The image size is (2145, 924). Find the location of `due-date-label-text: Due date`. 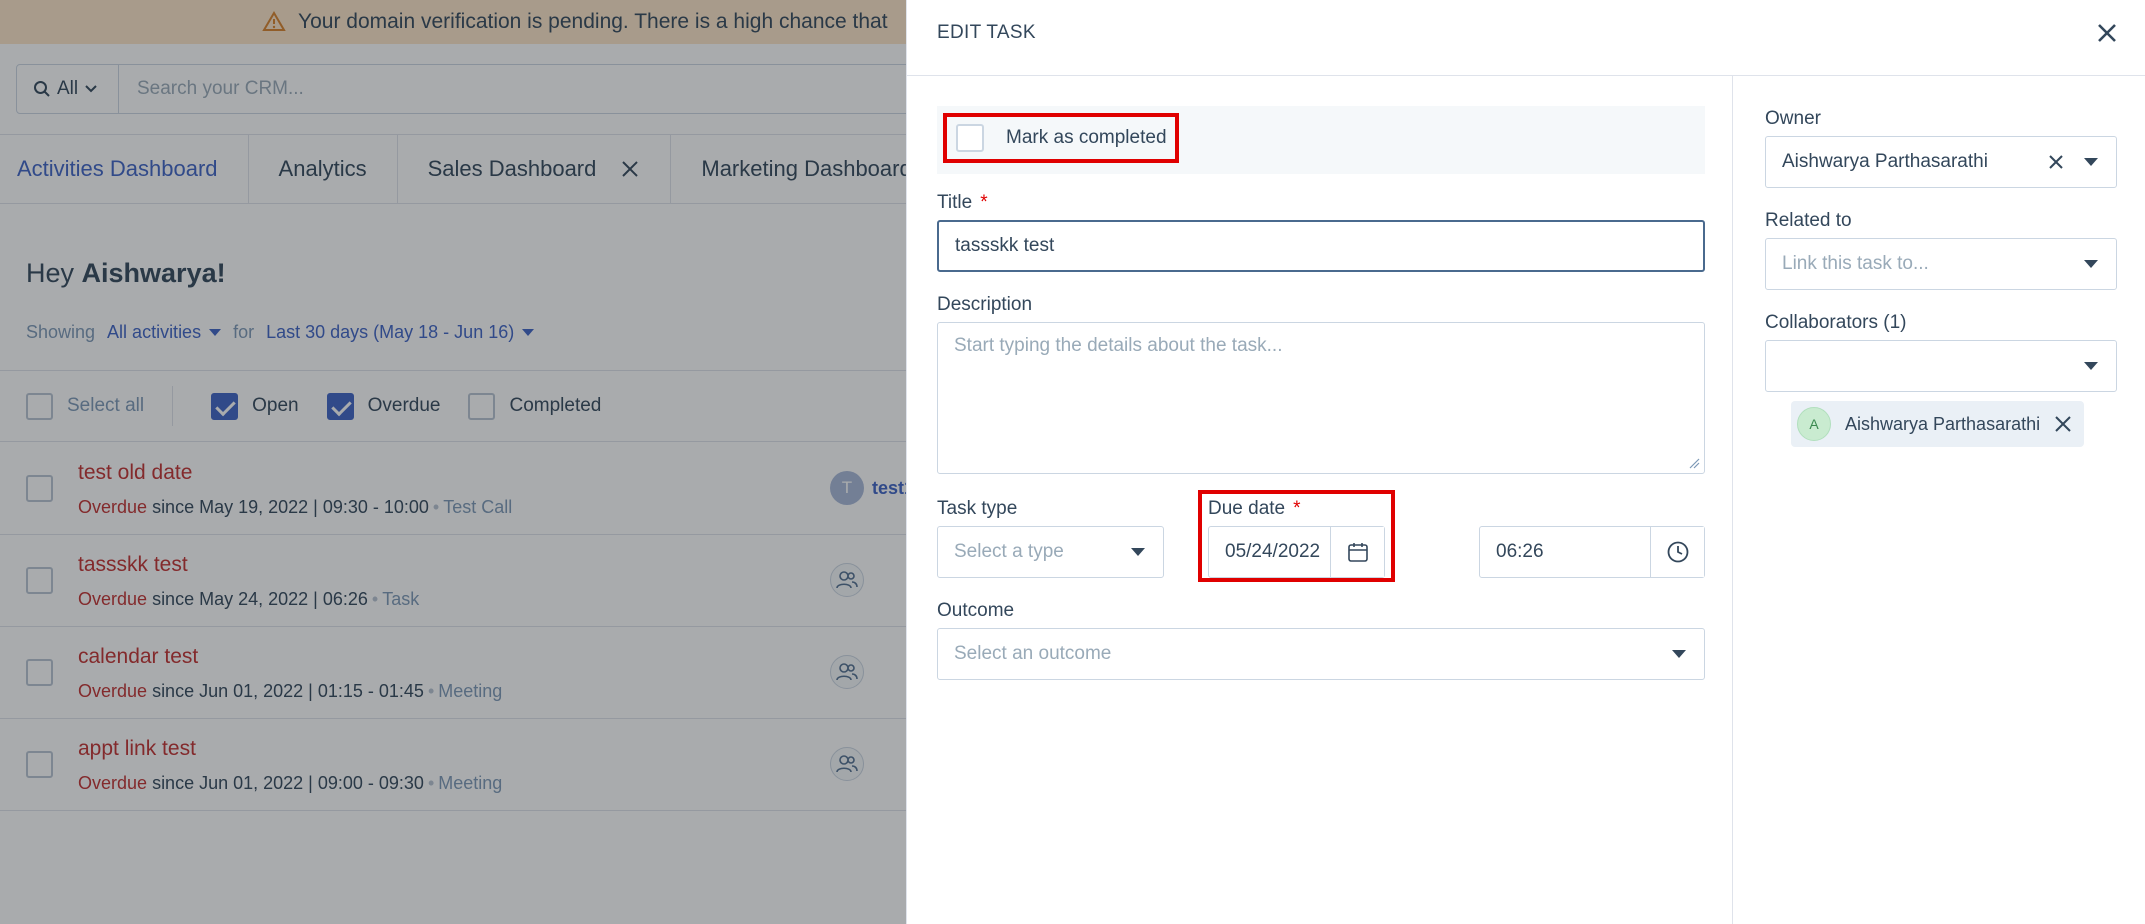

due-date-label-text: Due date is located at coordinates (1247, 508).